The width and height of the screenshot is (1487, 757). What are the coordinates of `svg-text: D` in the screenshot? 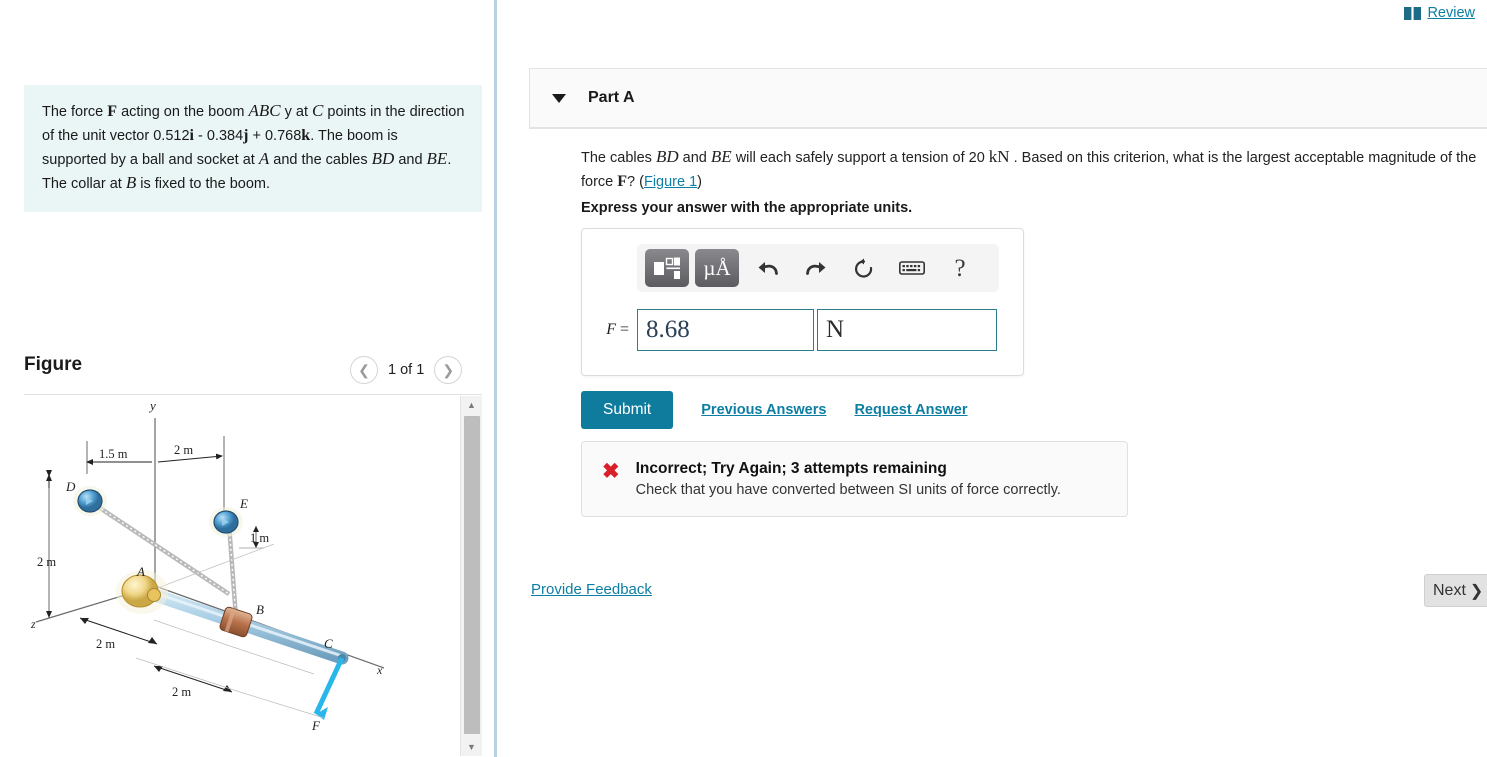 It's located at (70, 486).